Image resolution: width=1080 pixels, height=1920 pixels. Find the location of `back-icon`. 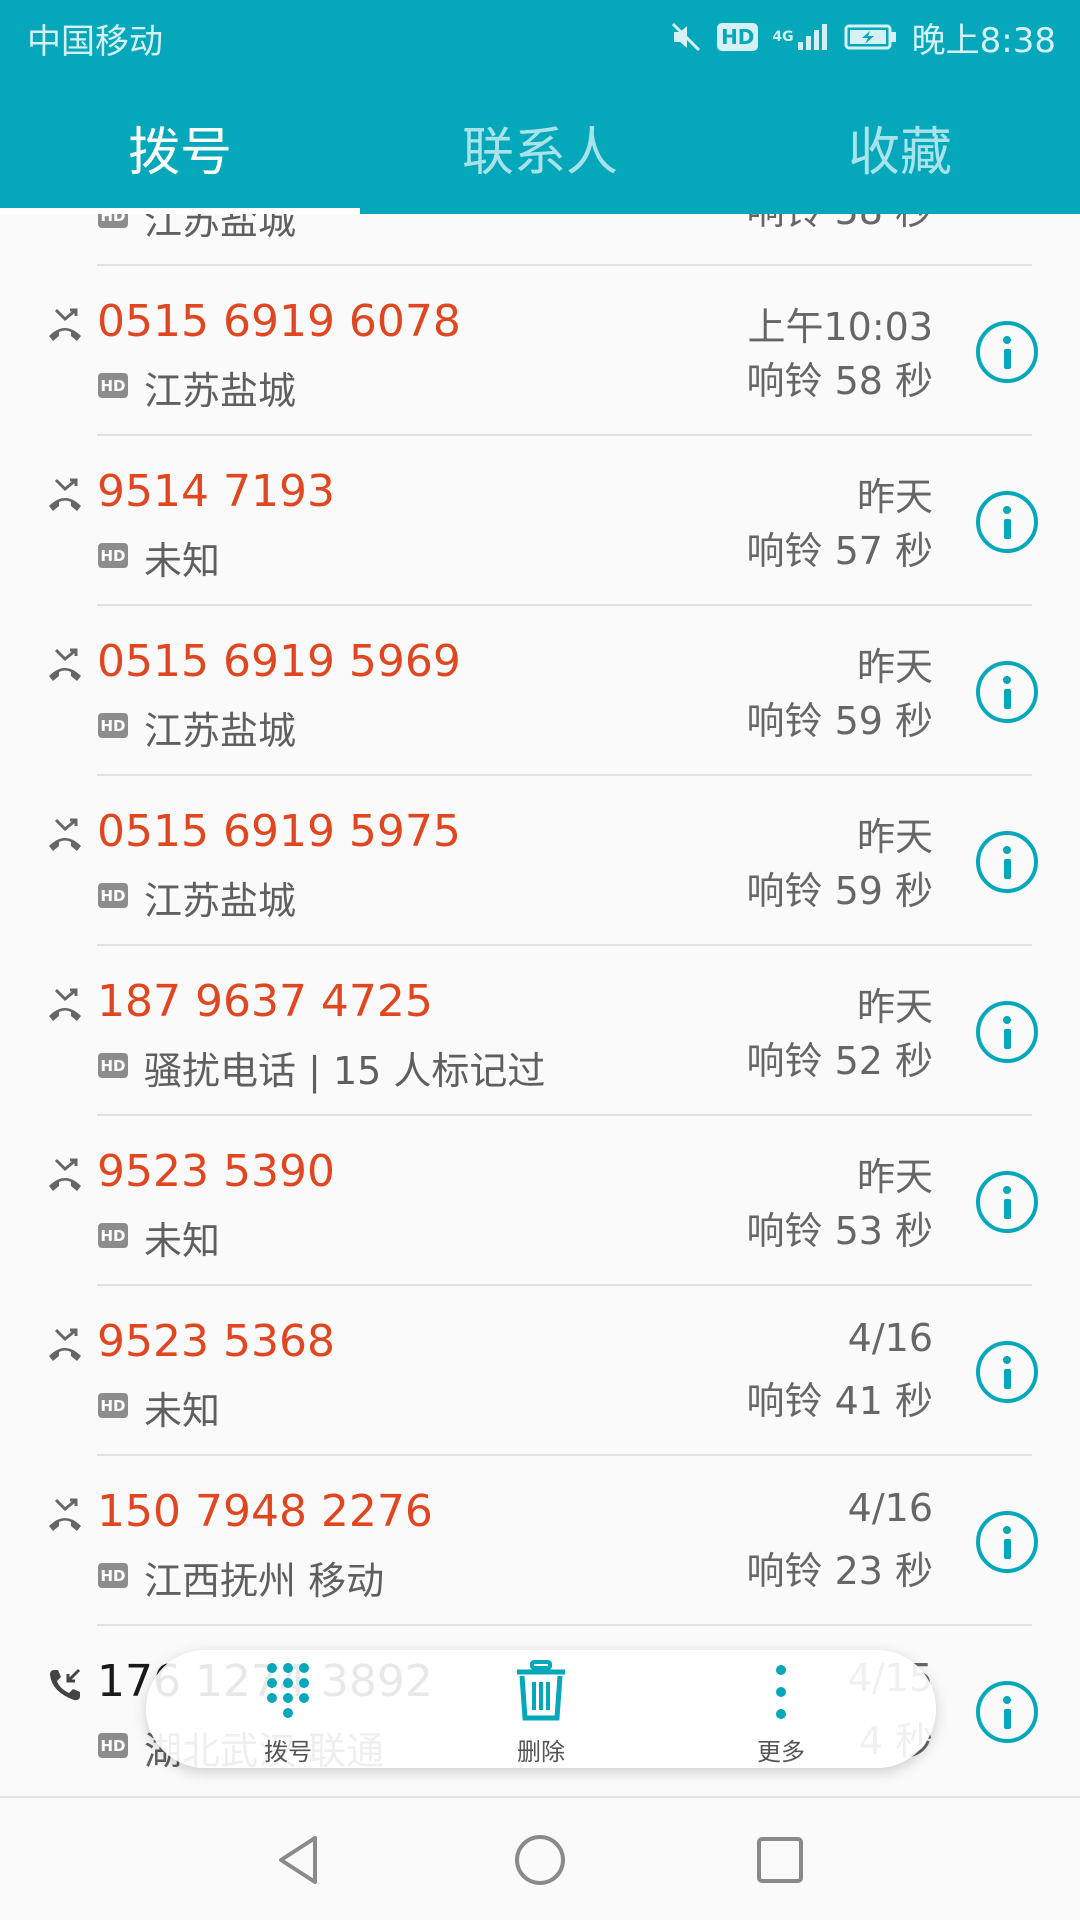

back-icon is located at coordinates (299, 1860).